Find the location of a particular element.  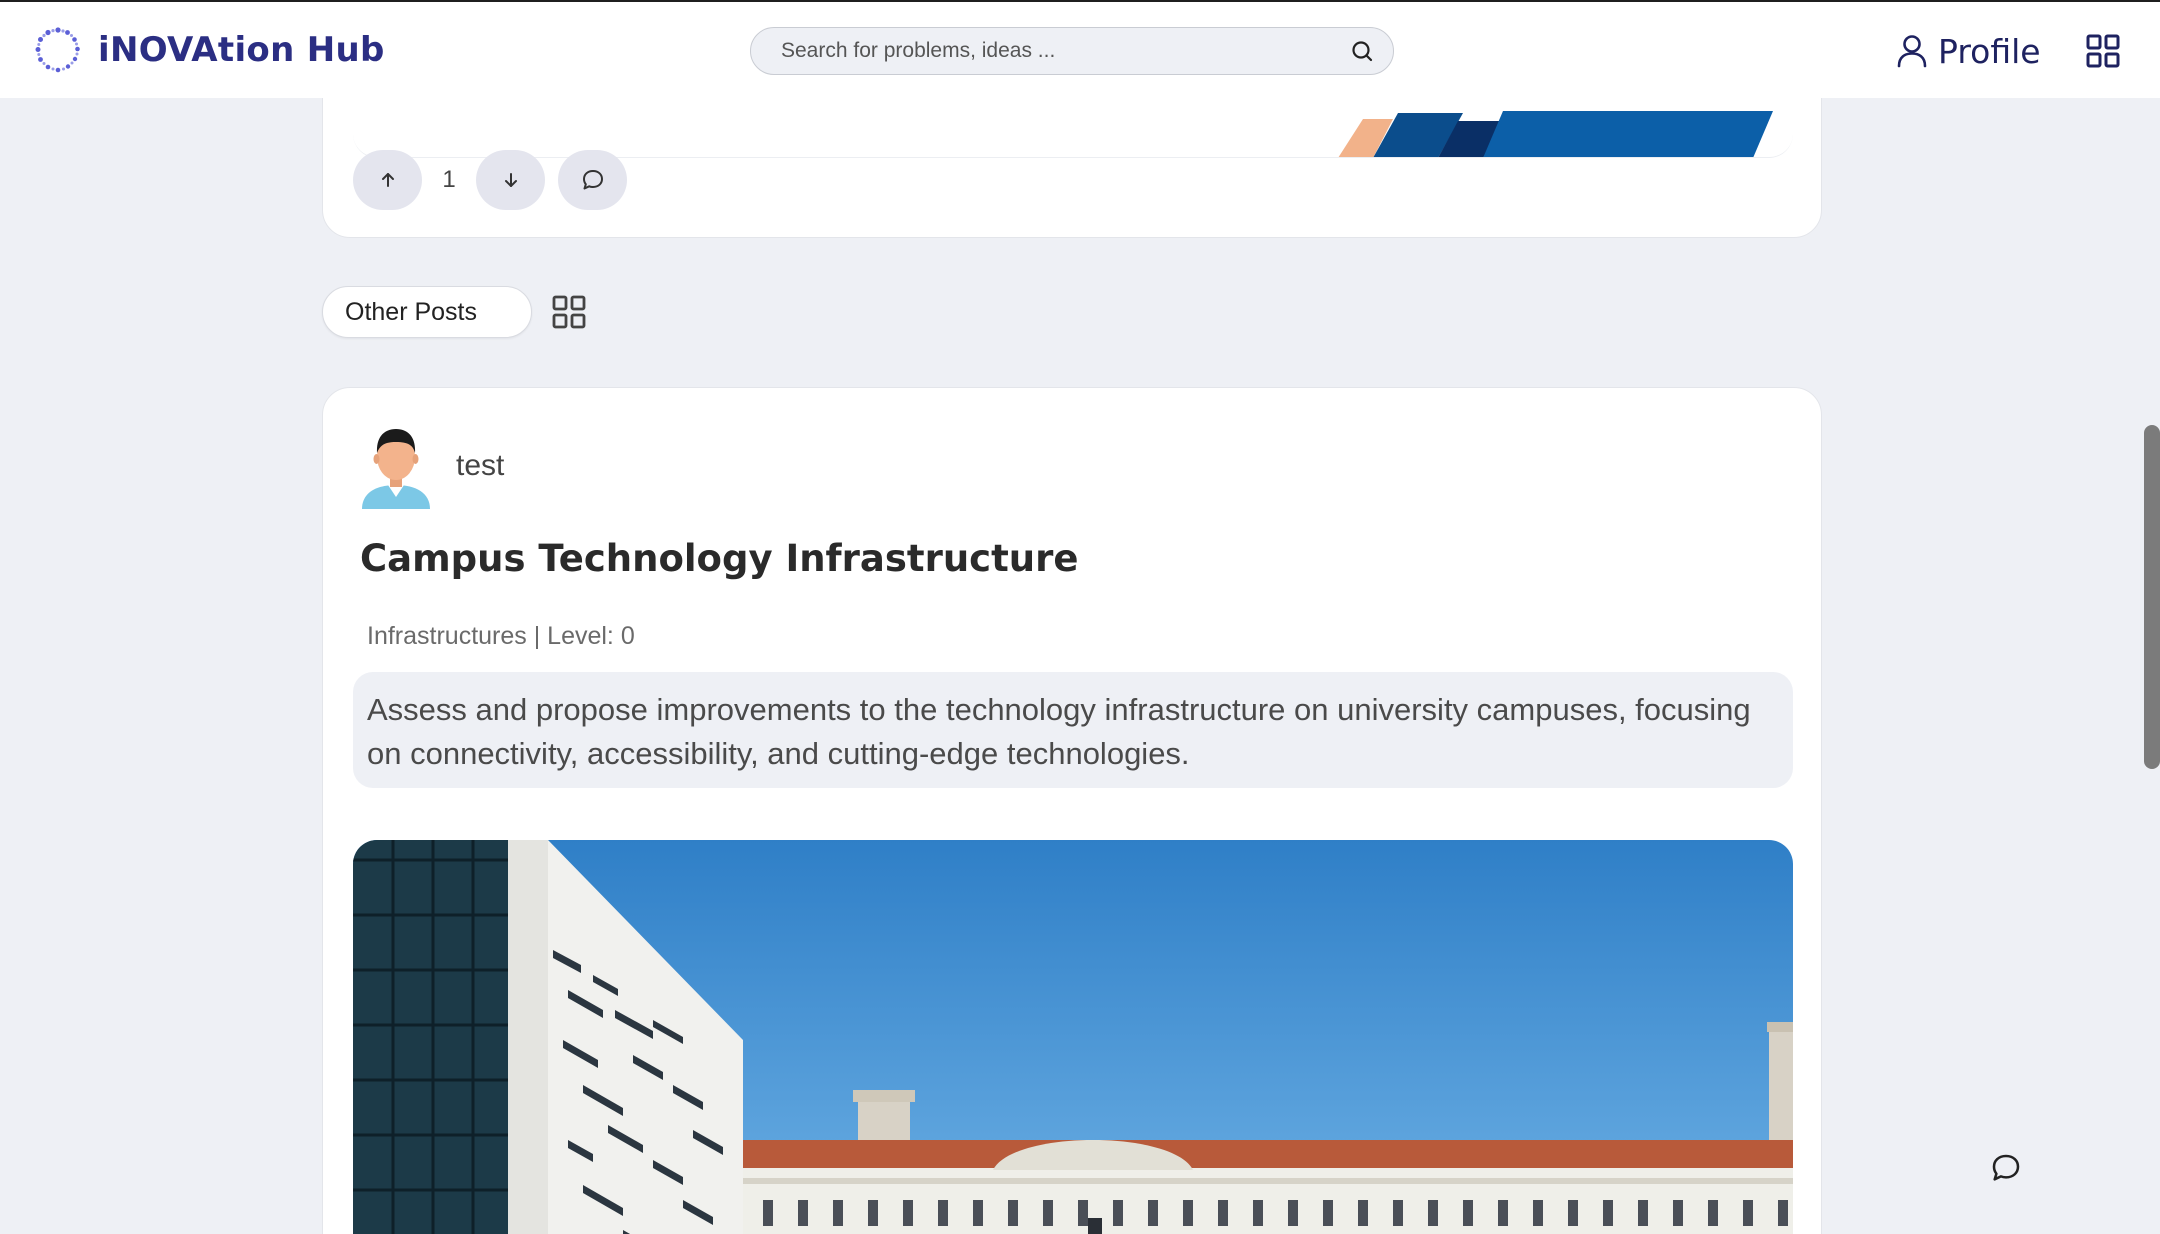

brand-logo: iNOVAtion Hub is located at coordinates (209, 50).